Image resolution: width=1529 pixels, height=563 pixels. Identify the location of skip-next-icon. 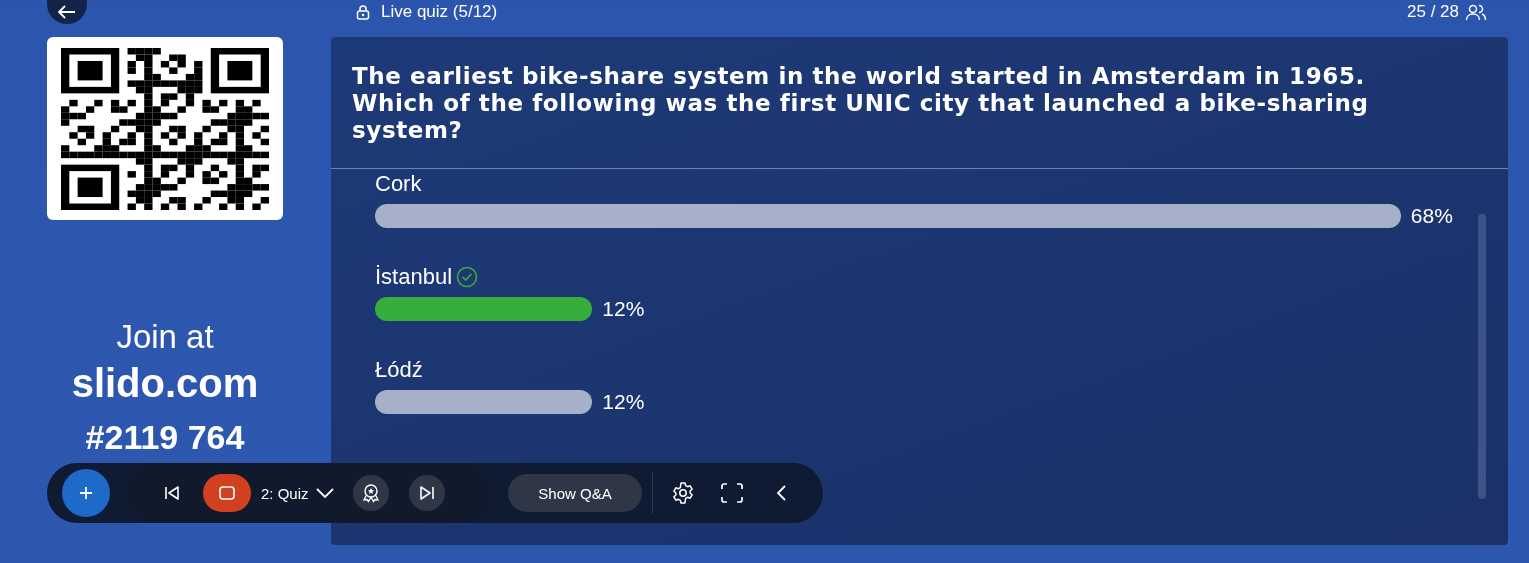
(426, 493).